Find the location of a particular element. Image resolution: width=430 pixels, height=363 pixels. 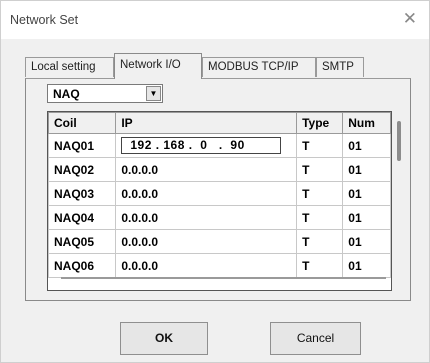

table-row: NAQ03 0.0.0.0 T 01 is located at coordinates (219, 193).